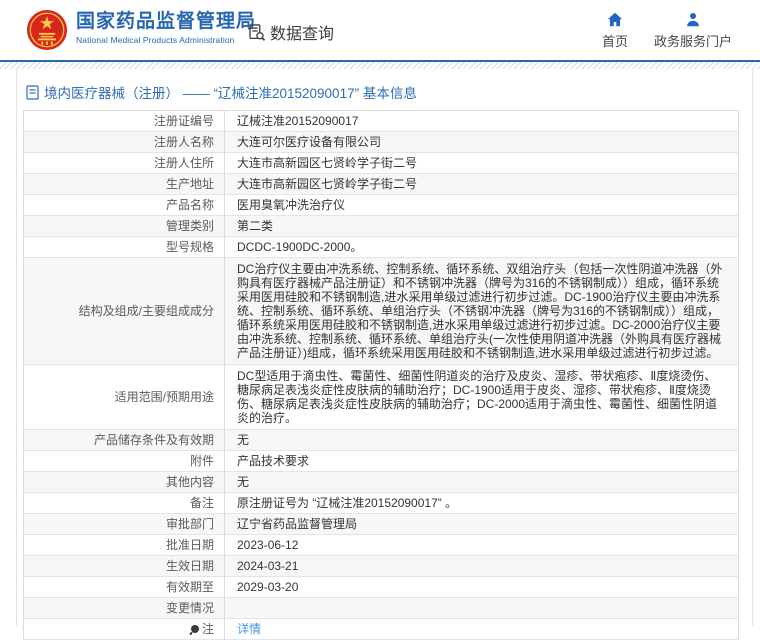 The image size is (760, 640). I want to click on user-icon, so click(693, 19).